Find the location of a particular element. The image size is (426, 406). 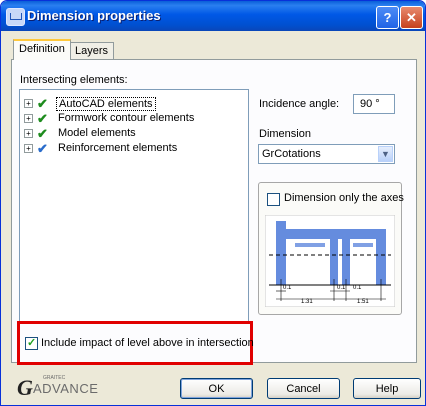

ok-button: OK is located at coordinates (216, 388).